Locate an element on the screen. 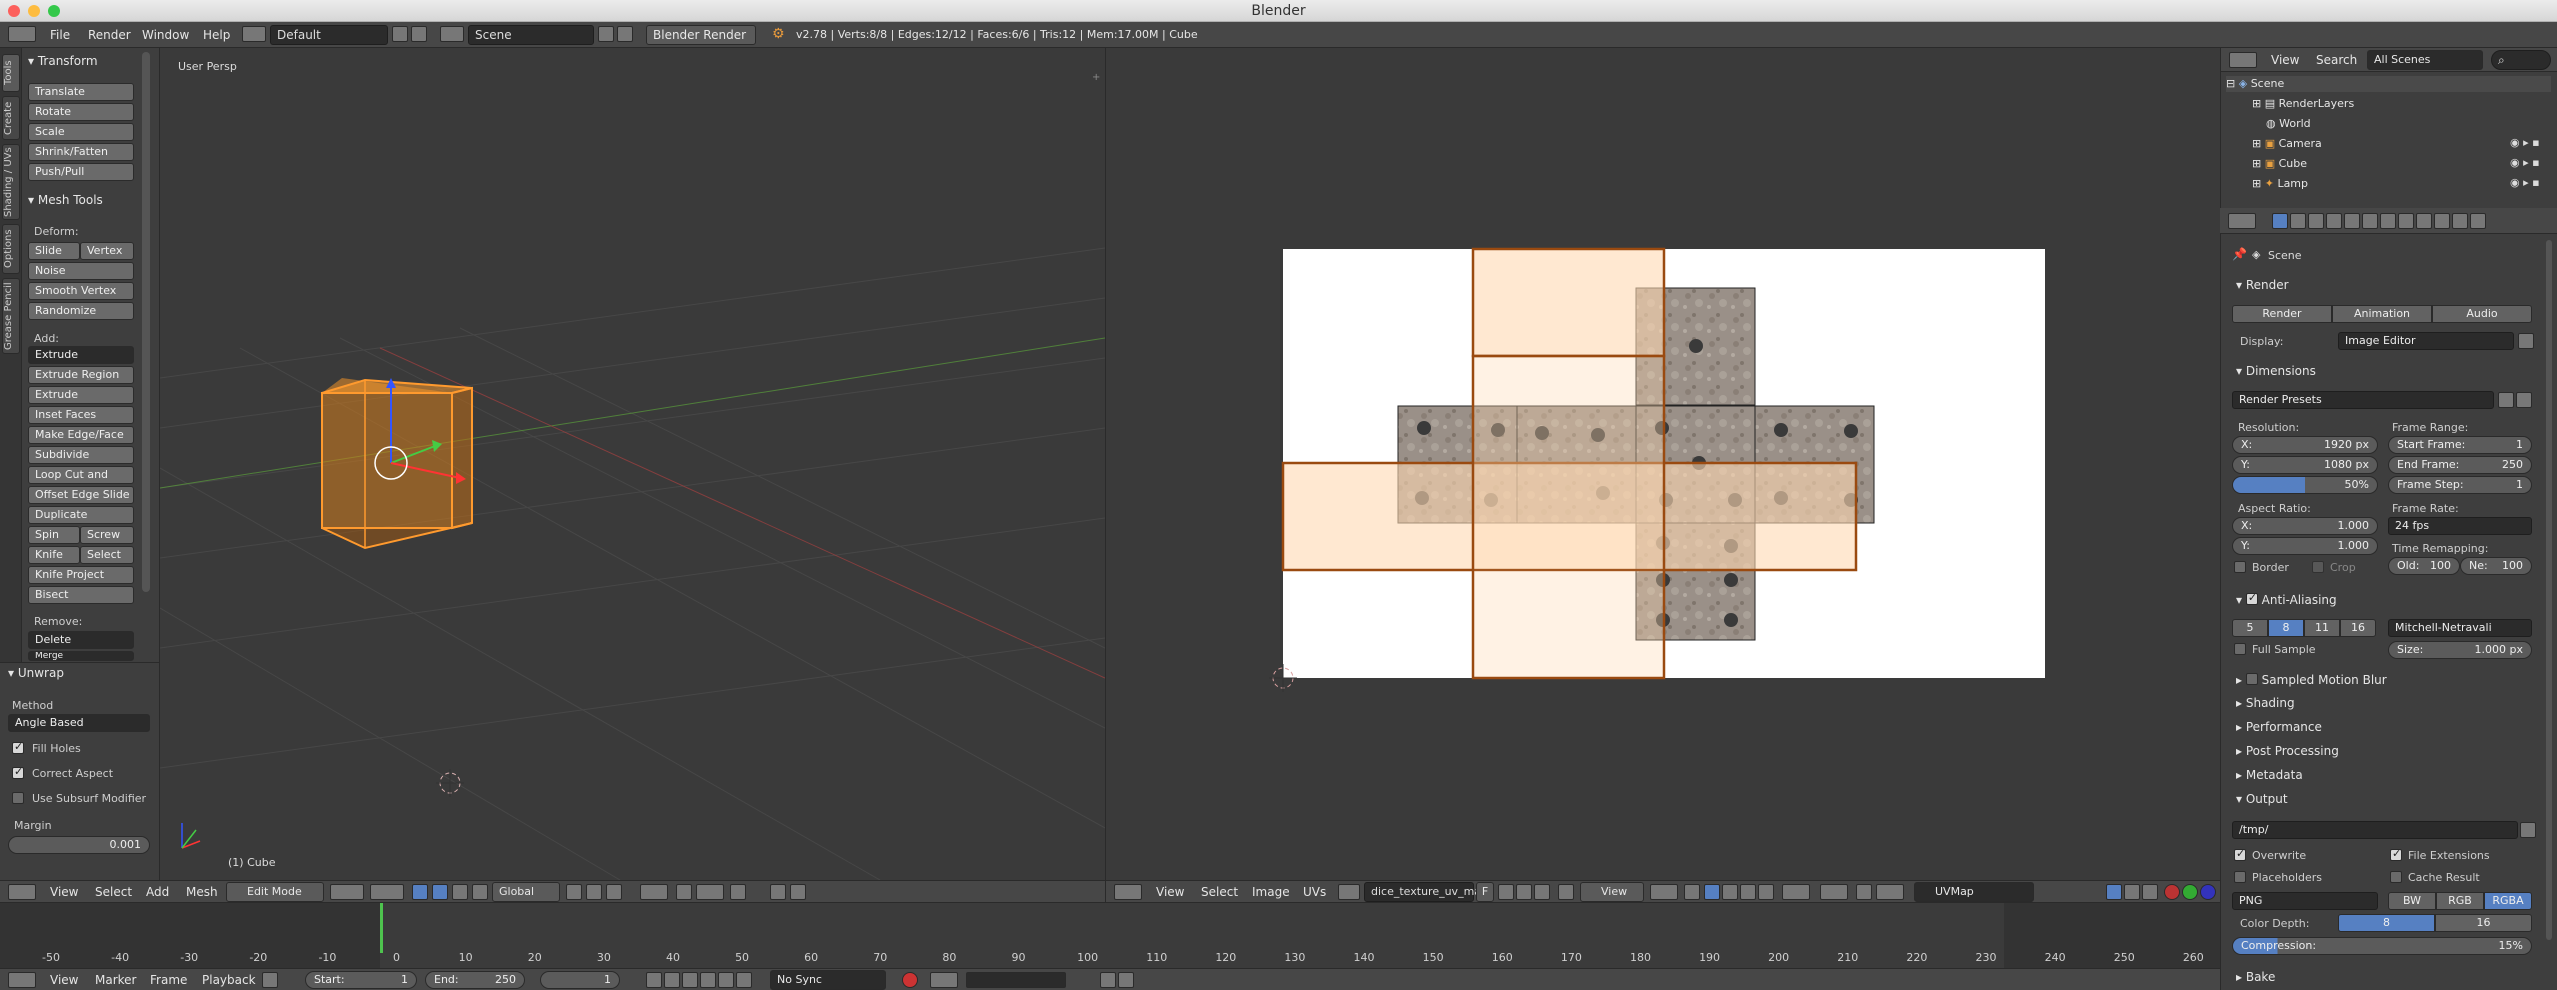 The image size is (2557, 990). object-tab-icon is located at coordinates (2352, 221).